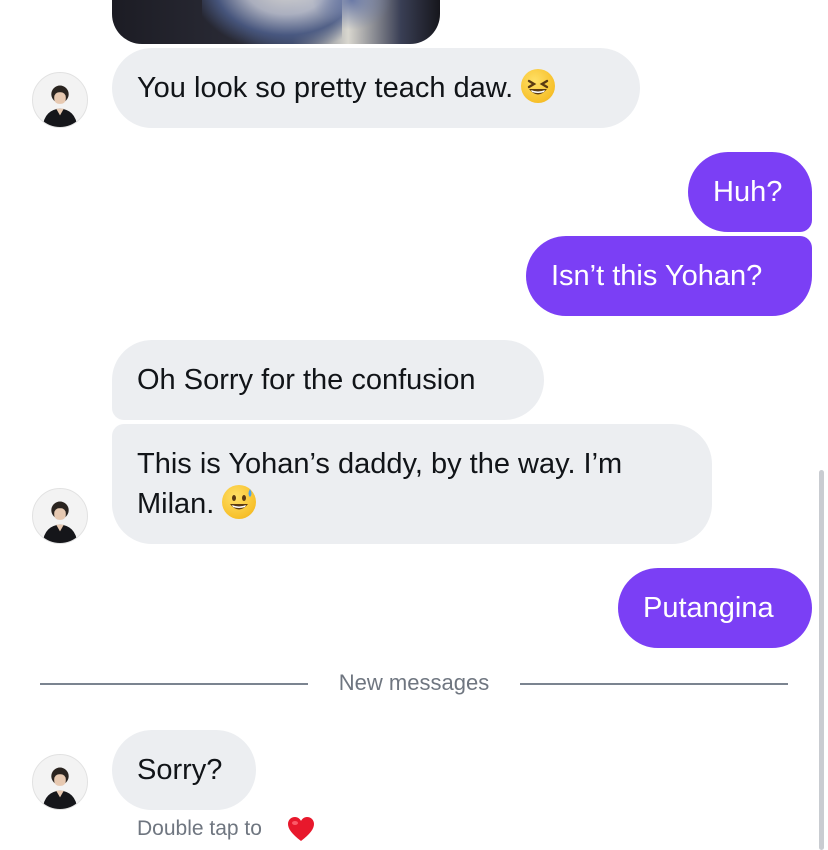 The height and width of the screenshot is (850, 828). I want to click on message-text: Huh?, so click(748, 192).